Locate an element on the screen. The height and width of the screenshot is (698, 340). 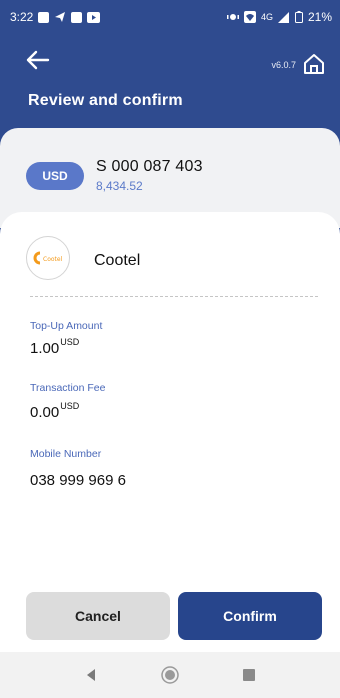
account-balance: 8,434.52 is located at coordinates (119, 186).